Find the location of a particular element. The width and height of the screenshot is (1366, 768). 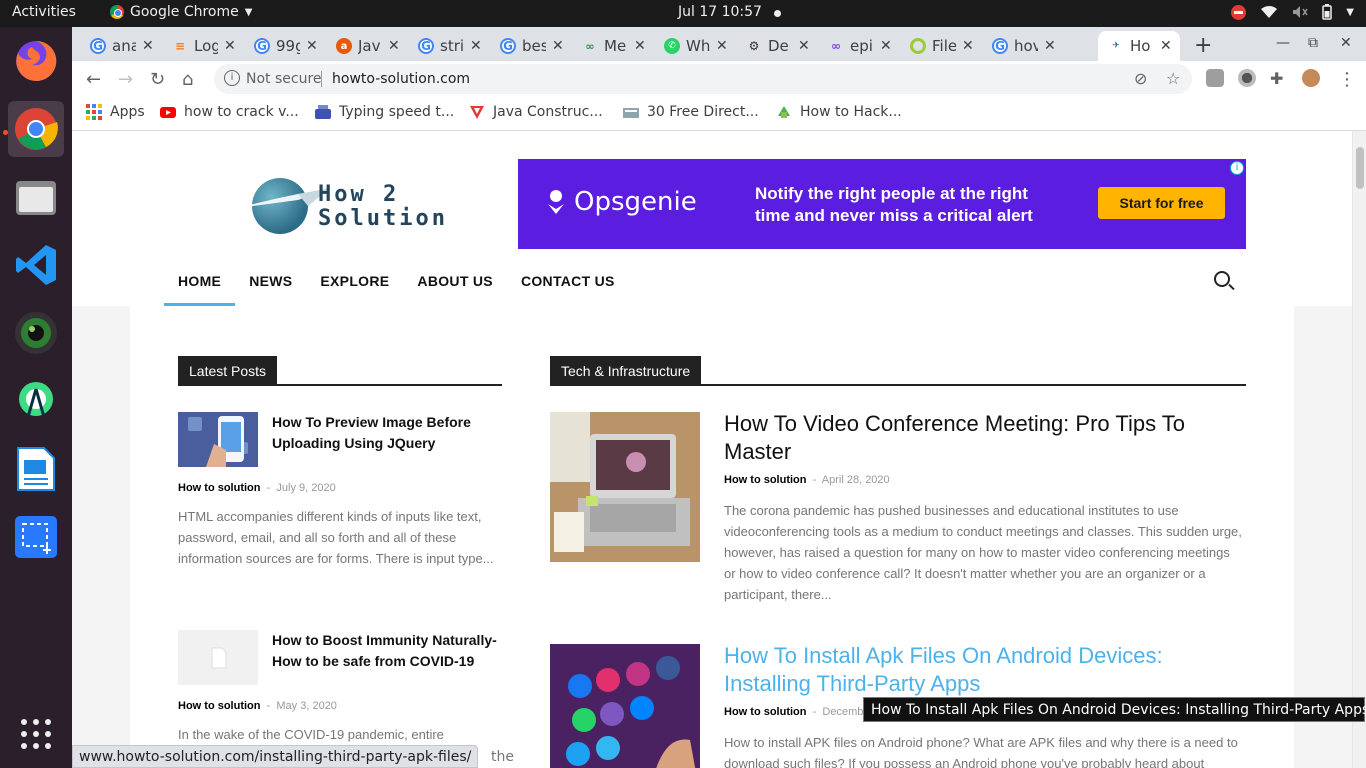

bookmark-apps: Apps is located at coordinates (115, 112).